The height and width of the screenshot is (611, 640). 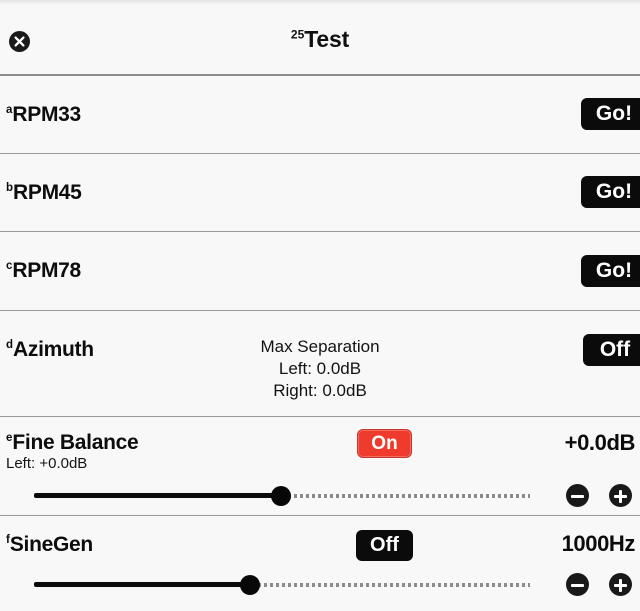 I want to click on page-title-superscript: 25, so click(x=297, y=34).